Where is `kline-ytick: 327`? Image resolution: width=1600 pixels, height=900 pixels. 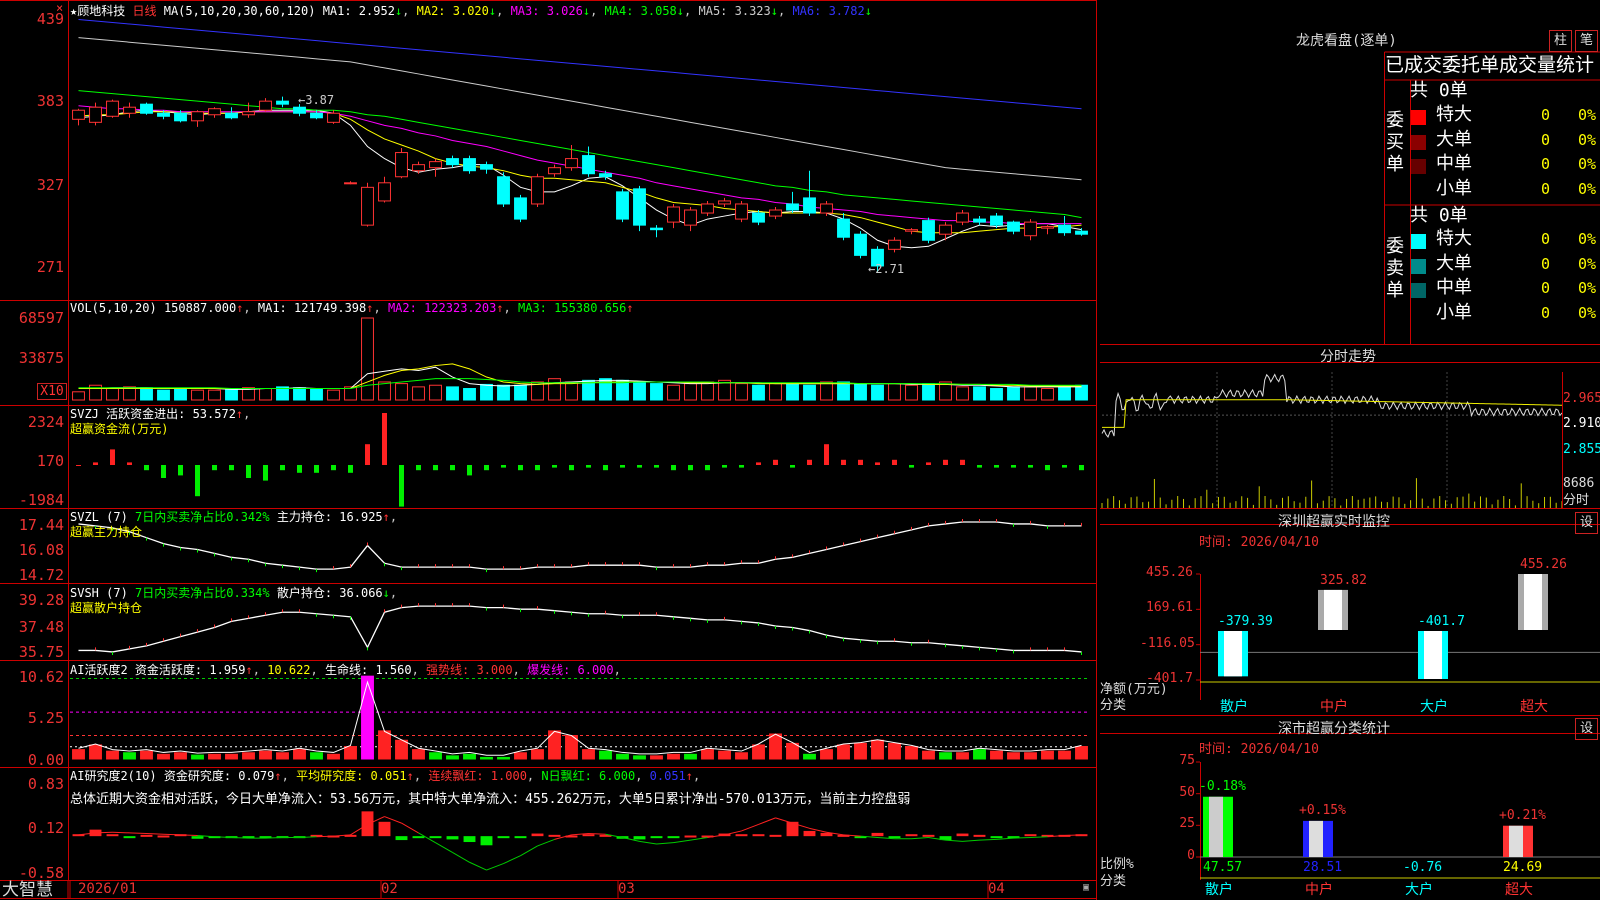 kline-ytick: 327 is located at coordinates (50, 185).